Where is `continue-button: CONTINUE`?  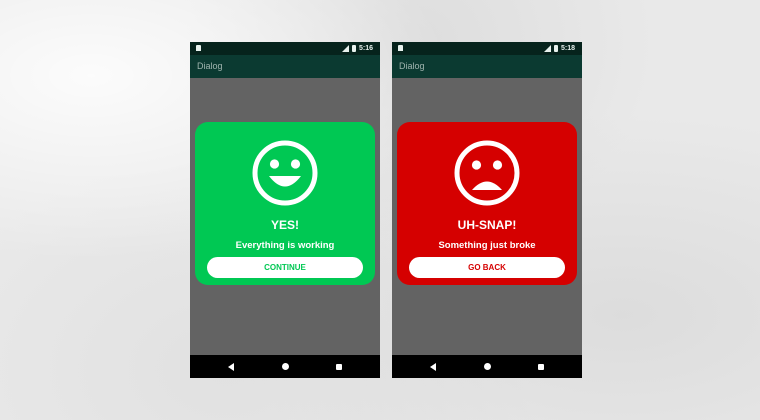
continue-button: CONTINUE is located at coordinates (285, 267).